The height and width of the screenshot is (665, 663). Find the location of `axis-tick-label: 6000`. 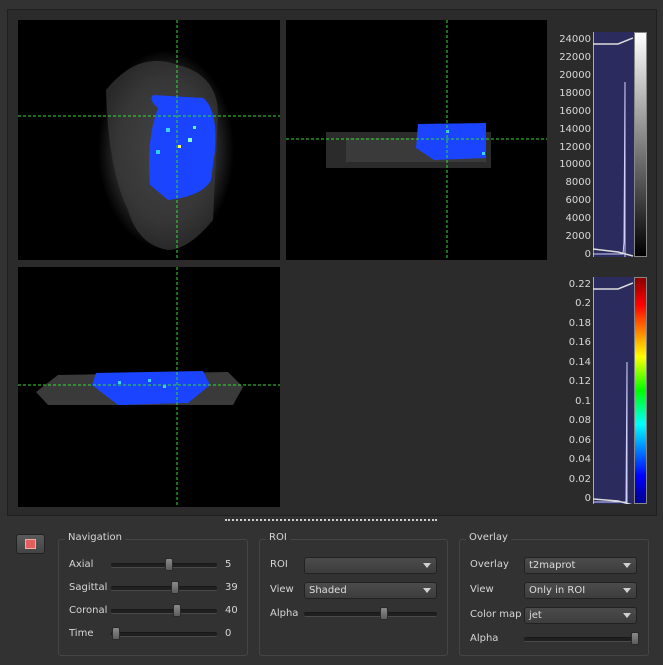

axis-tick-label: 6000 is located at coordinates (578, 201).